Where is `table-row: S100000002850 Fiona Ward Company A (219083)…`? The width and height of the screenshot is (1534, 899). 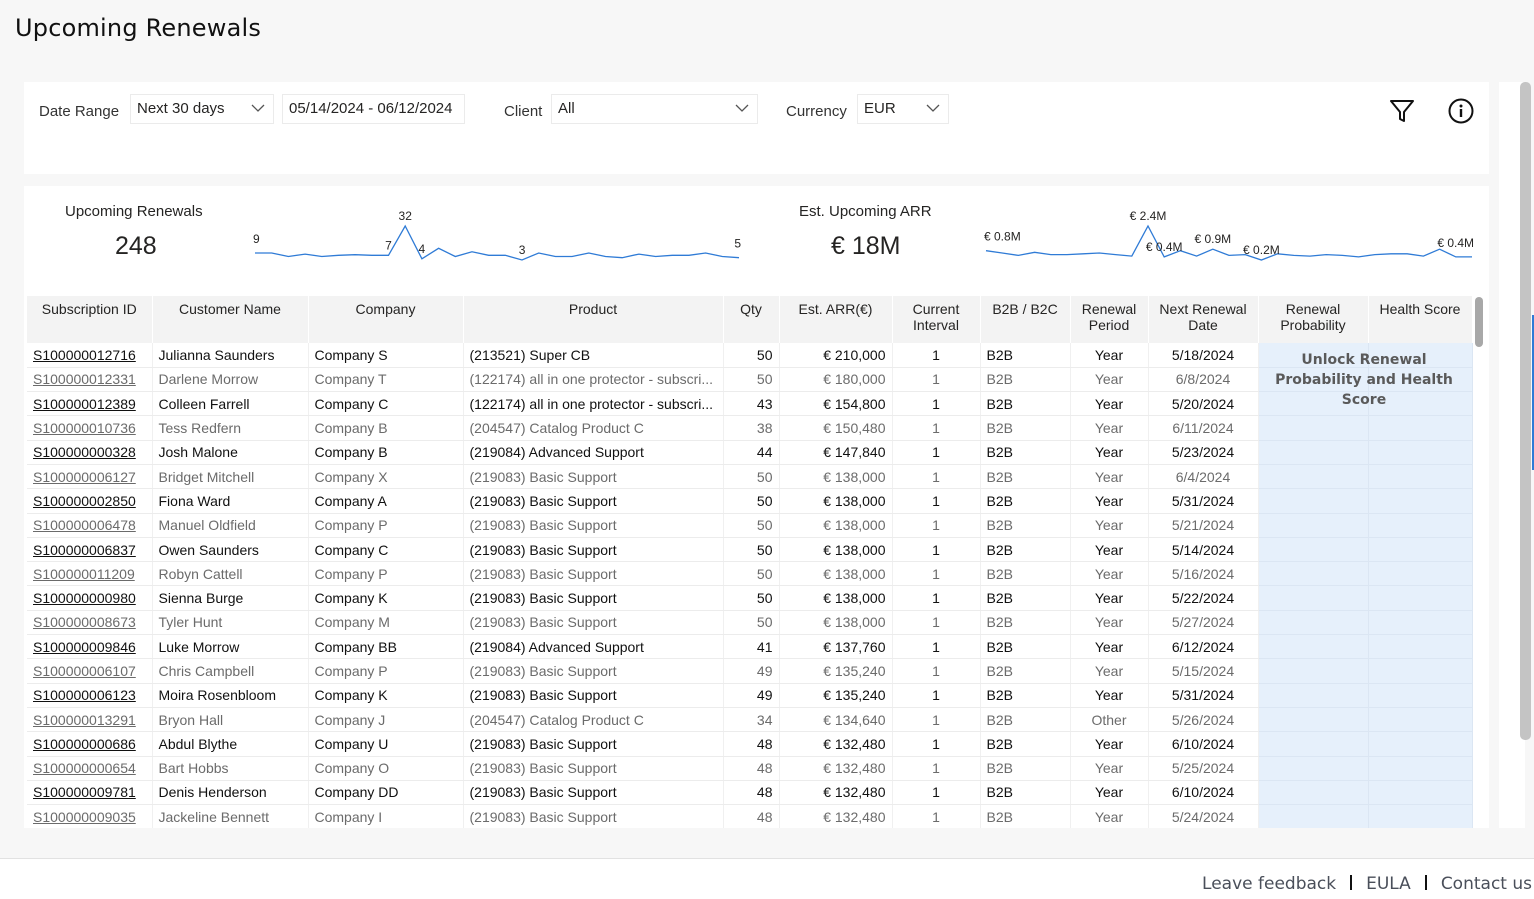 table-row: S100000002850 Fiona Ward Company A (219083)… is located at coordinates (750, 501).